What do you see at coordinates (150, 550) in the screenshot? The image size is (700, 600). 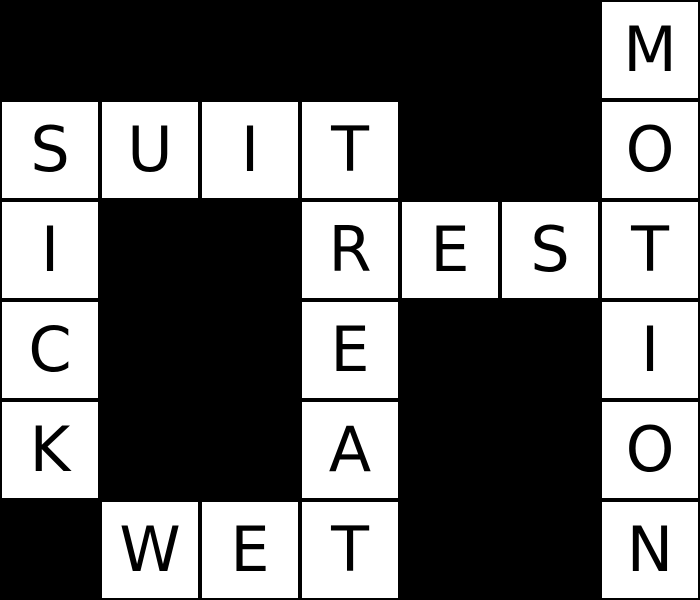 I see `letter-cell: W` at bounding box center [150, 550].